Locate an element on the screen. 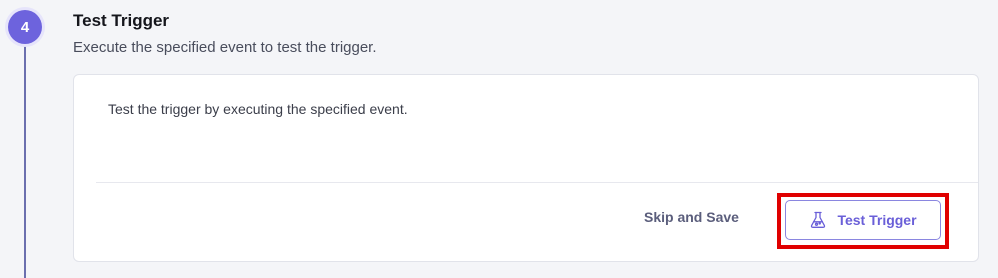 The width and height of the screenshot is (998, 278). flask-icon is located at coordinates (818, 220).